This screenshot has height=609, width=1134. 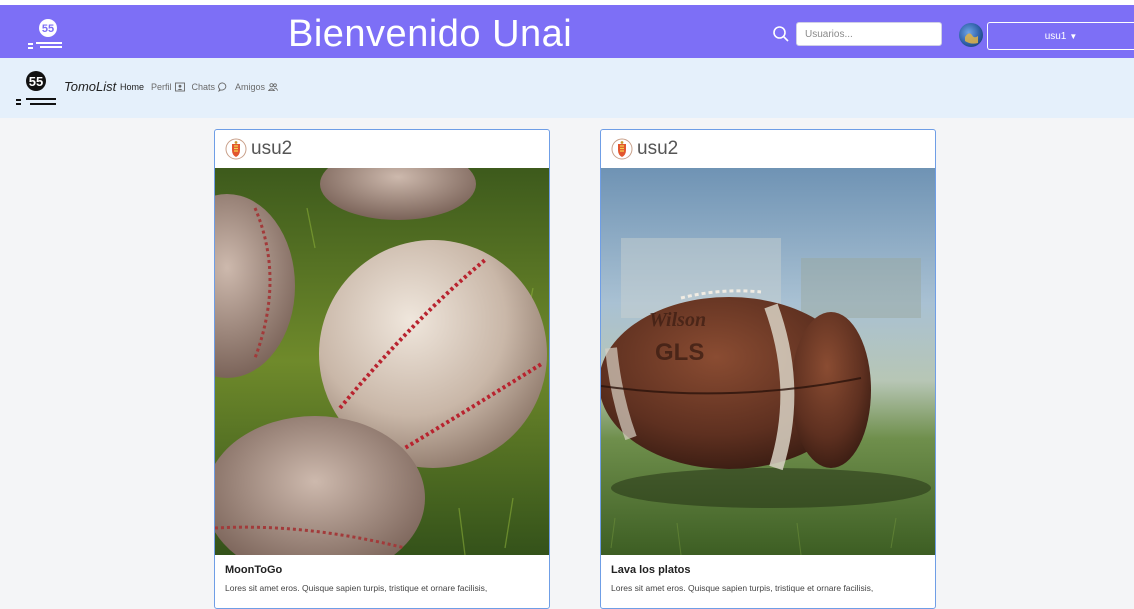 I want to click on user-menu-button: usu1 ▼, so click(x=1060, y=36).